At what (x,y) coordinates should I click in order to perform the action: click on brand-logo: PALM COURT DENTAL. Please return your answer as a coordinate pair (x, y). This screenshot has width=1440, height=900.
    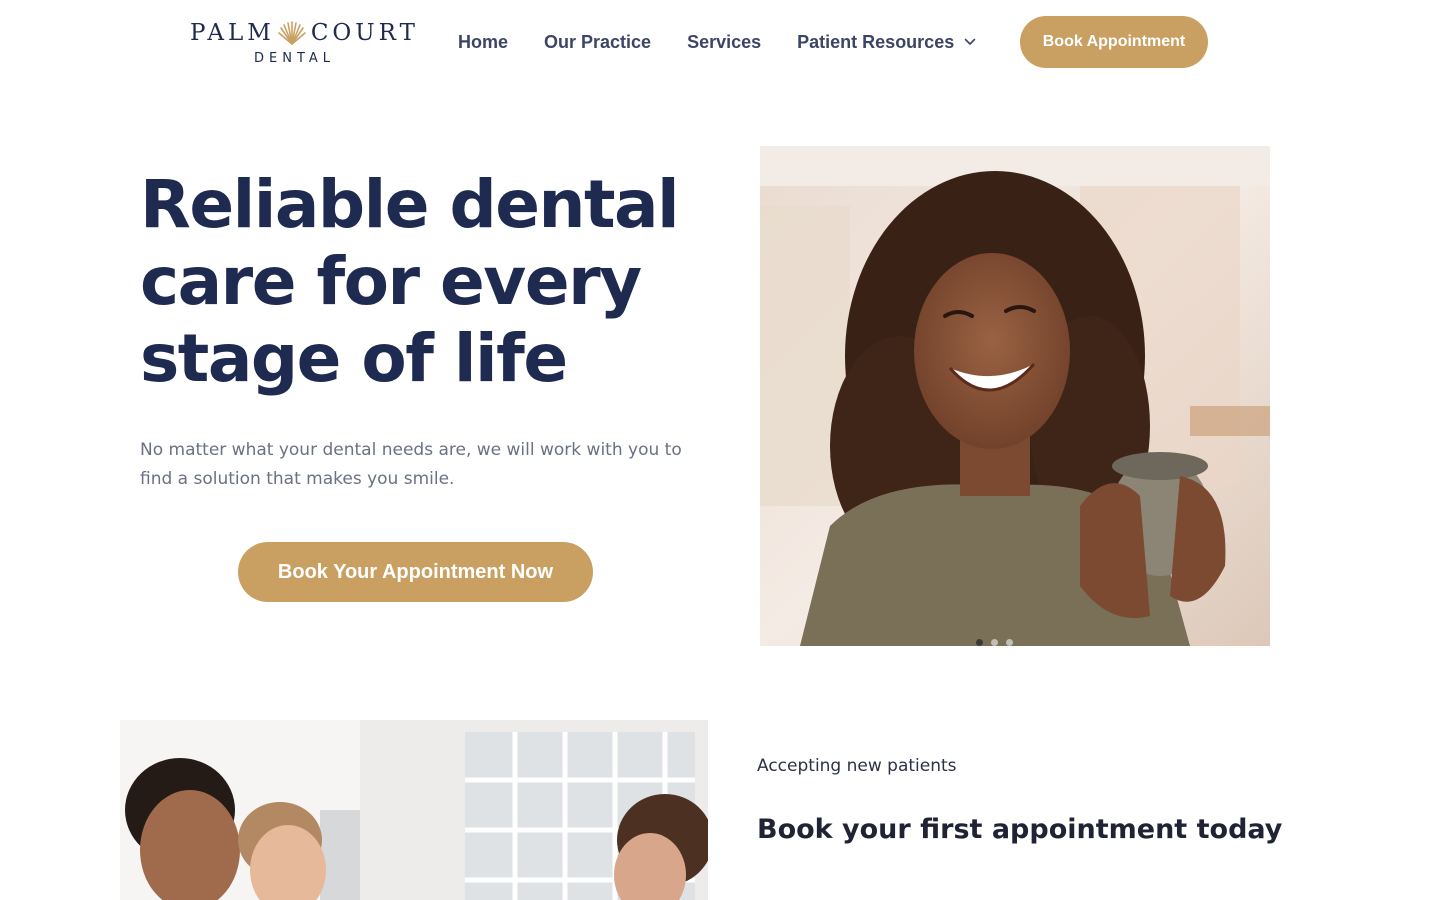
    Looking at the image, I should click on (305, 43).